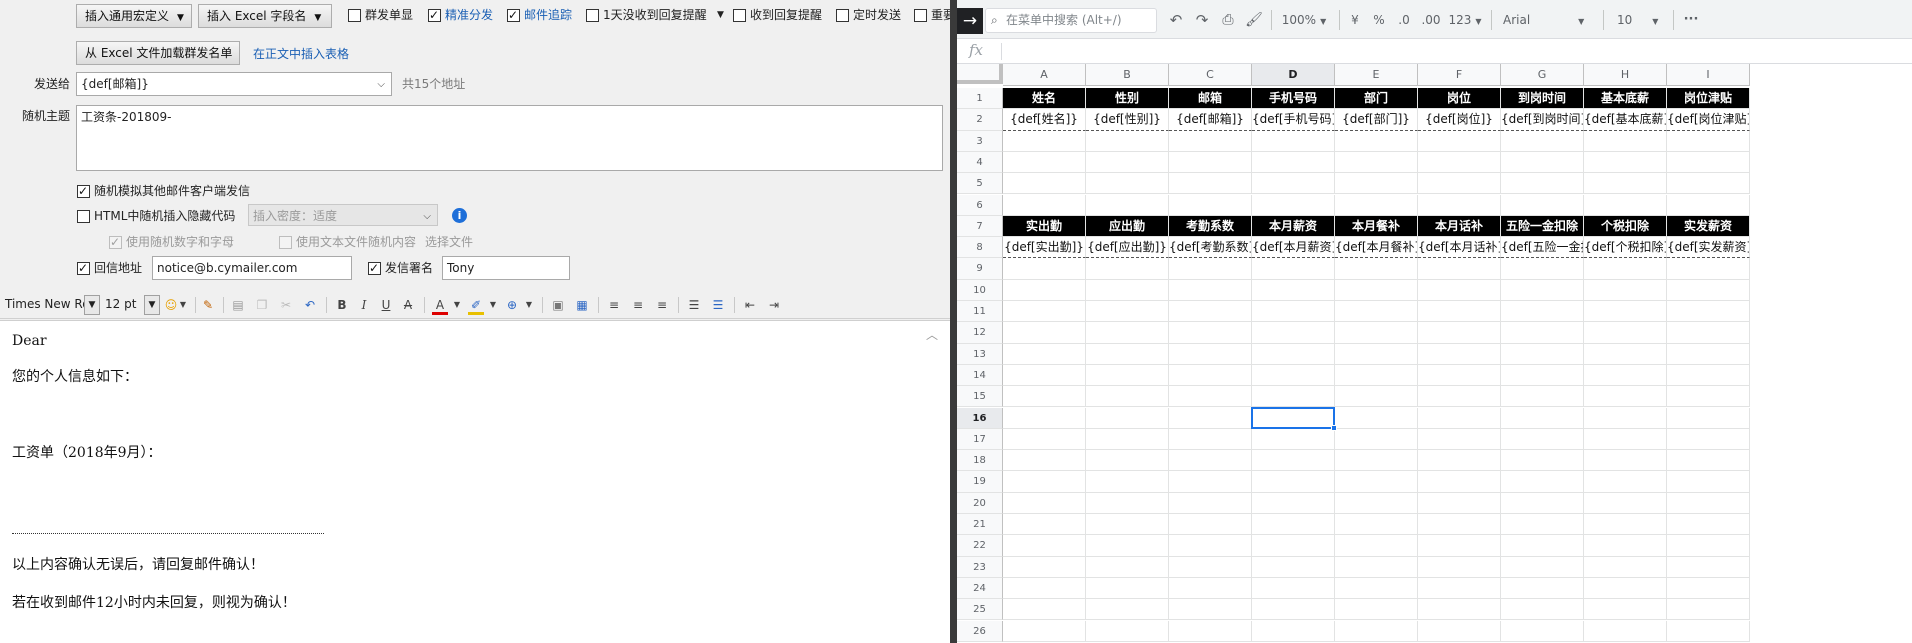  I want to click on cell-c14, so click(1210, 375).